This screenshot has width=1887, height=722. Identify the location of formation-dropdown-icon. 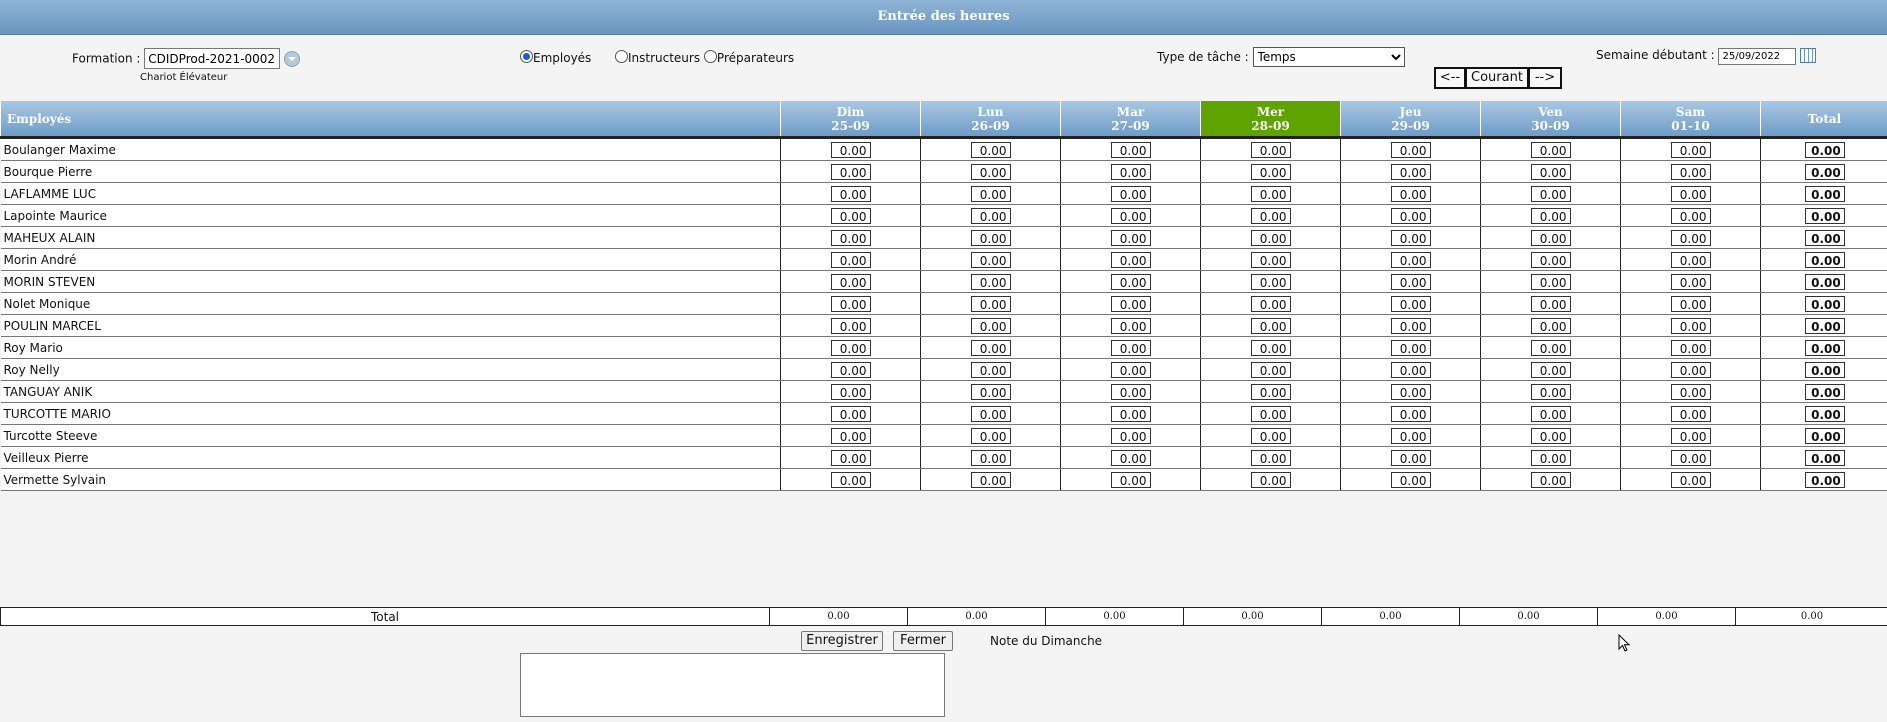
(292, 59).